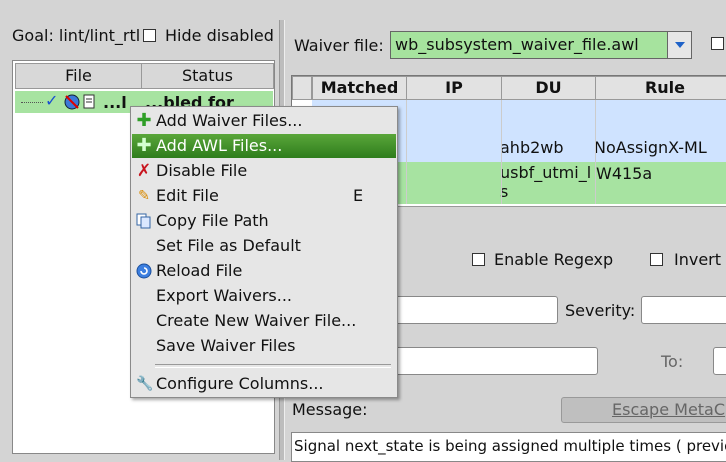 The height and width of the screenshot is (462, 726). What do you see at coordinates (199, 270) in the screenshot?
I see `menu-item-label: Reload File` at bounding box center [199, 270].